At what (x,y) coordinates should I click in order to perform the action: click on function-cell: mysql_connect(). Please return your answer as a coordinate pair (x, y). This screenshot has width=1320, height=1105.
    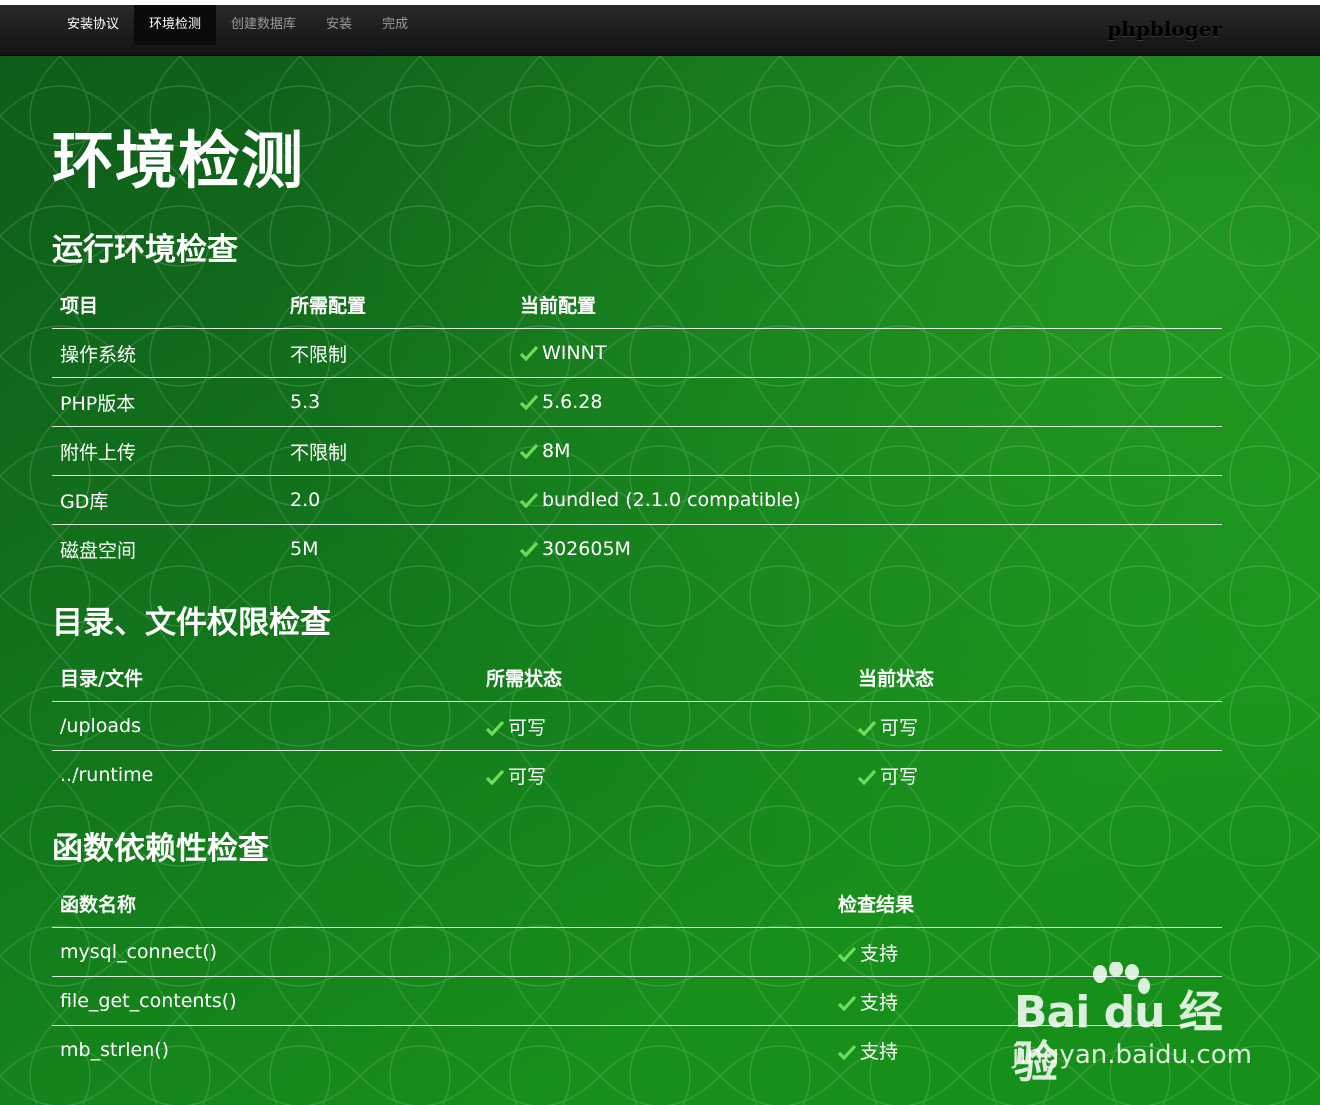
    Looking at the image, I should click on (441, 952).